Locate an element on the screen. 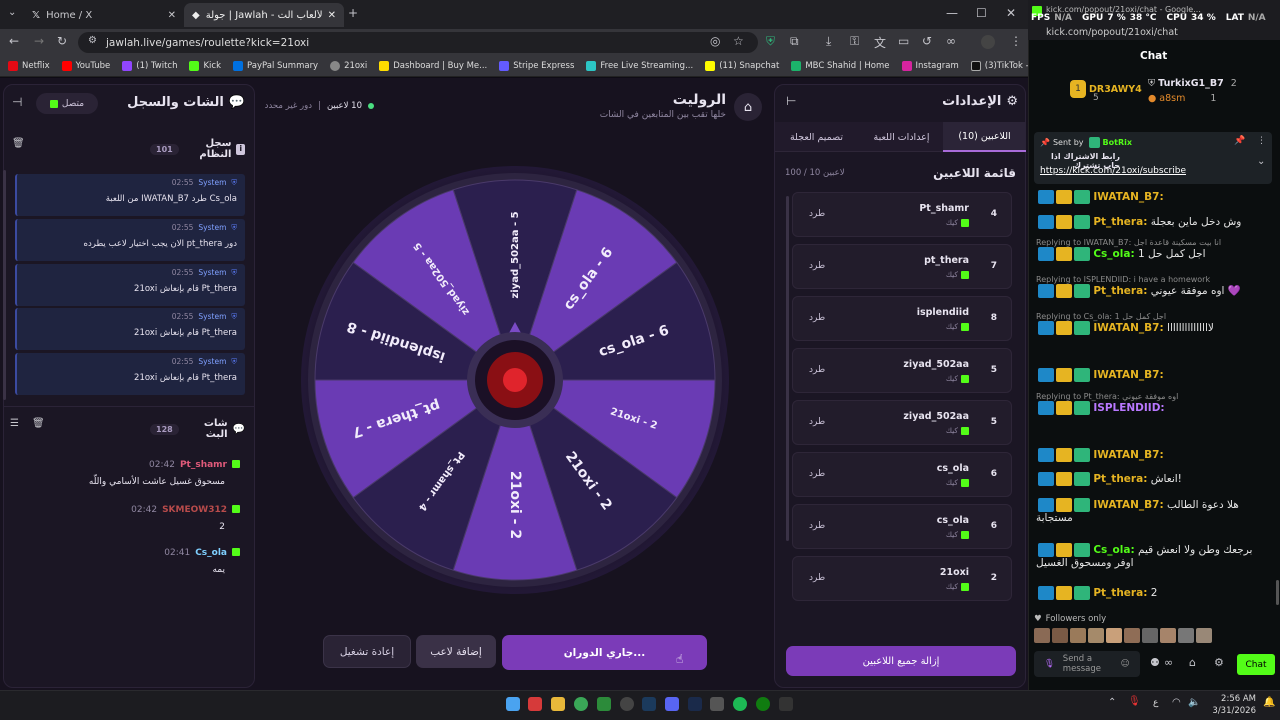 The image size is (1280, 720). download-icon: ⤓ is located at coordinates (828, 41).